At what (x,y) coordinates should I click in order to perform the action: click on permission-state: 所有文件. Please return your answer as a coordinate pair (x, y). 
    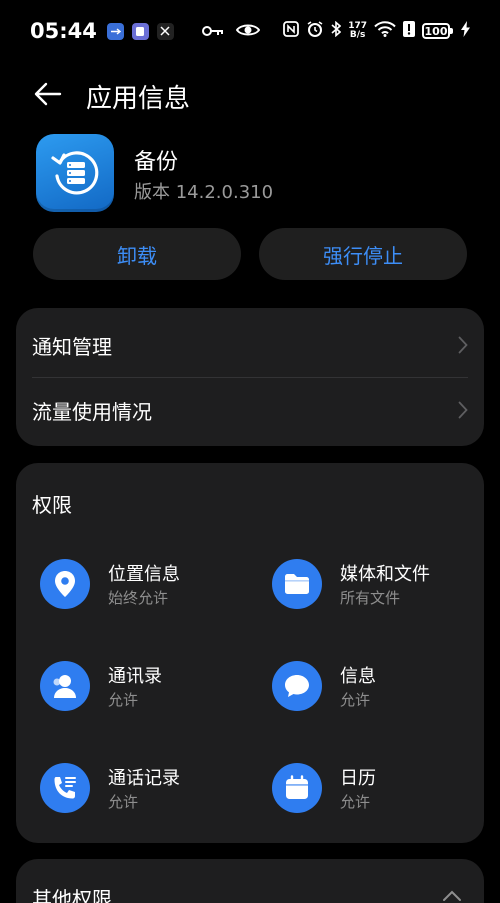
    Looking at the image, I should click on (370, 598).